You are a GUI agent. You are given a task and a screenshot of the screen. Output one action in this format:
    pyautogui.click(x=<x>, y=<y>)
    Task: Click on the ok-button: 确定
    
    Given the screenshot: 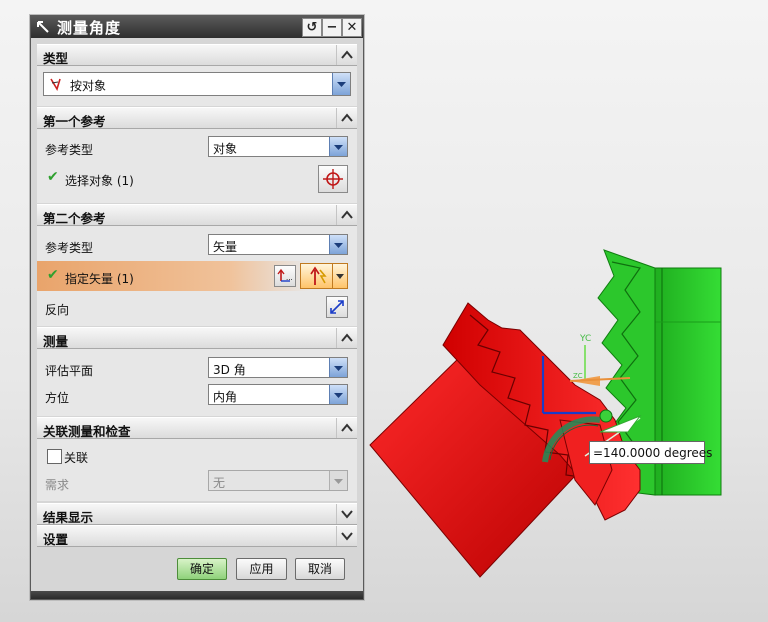 What is the action you would take?
    pyautogui.click(x=202, y=569)
    